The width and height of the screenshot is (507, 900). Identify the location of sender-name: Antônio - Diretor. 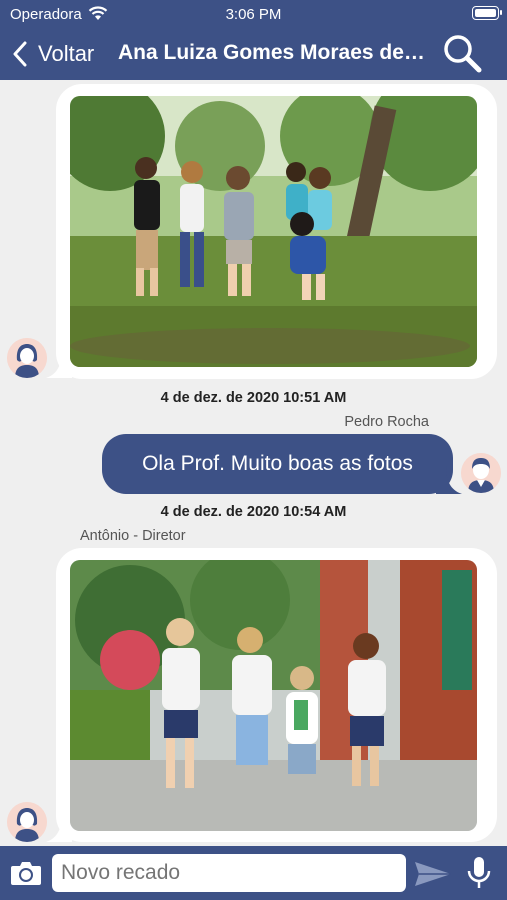
(133, 536).